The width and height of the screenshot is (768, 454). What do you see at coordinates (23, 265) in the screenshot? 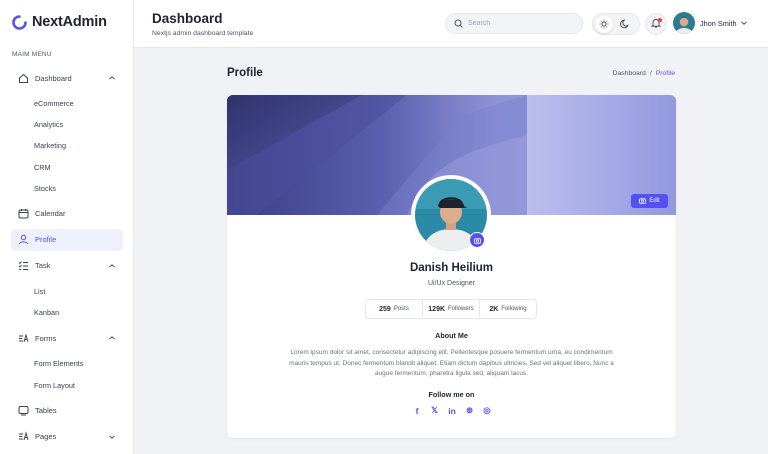
I see `task-list-icon` at bounding box center [23, 265].